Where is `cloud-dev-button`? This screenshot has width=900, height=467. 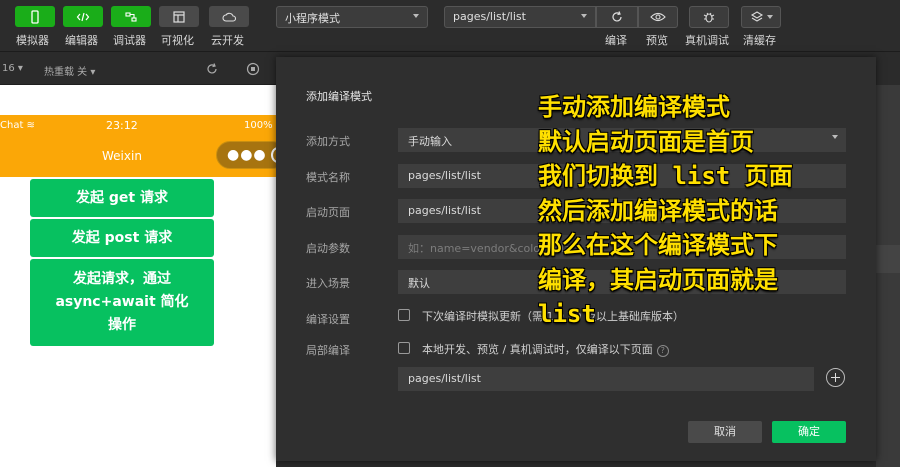 cloud-dev-button is located at coordinates (229, 16).